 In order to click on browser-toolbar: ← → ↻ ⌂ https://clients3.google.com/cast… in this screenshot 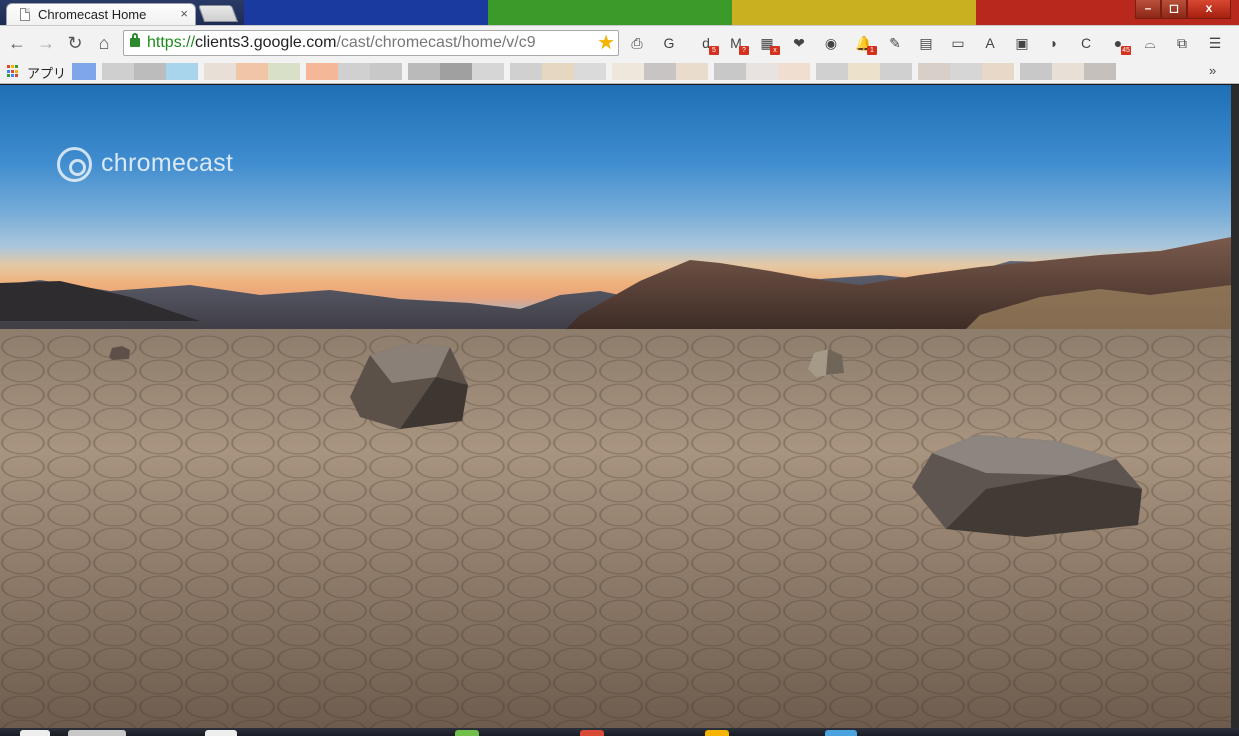, I will do `click(619, 42)`.